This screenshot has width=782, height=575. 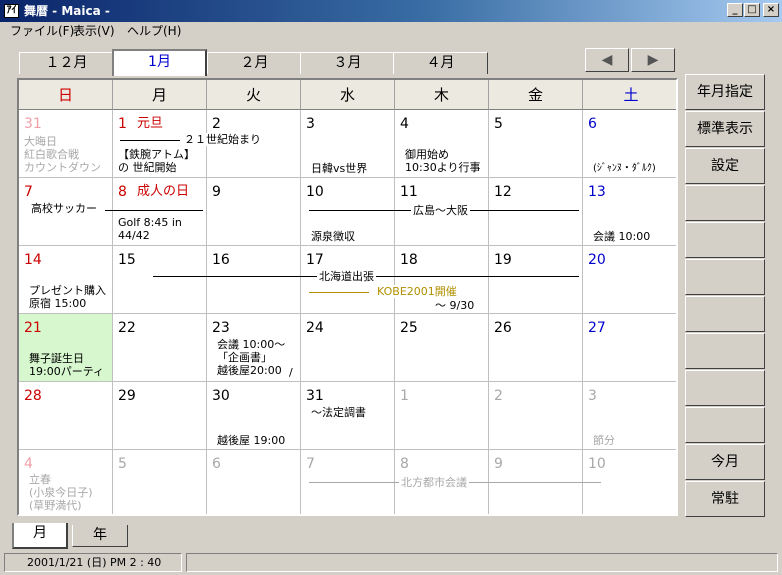 What do you see at coordinates (216, 124) in the screenshot?
I see `day-number: 2` at bounding box center [216, 124].